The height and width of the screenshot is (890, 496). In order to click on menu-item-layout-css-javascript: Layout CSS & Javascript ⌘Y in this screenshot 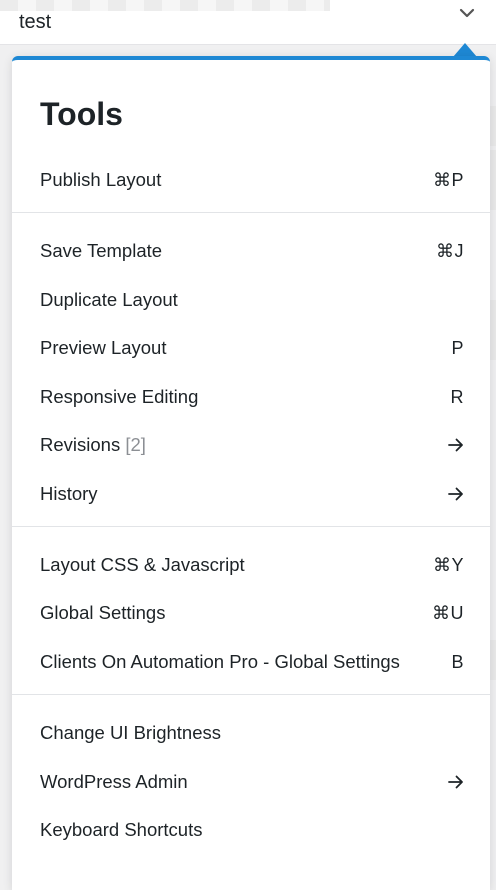, I will do `click(252, 565)`.